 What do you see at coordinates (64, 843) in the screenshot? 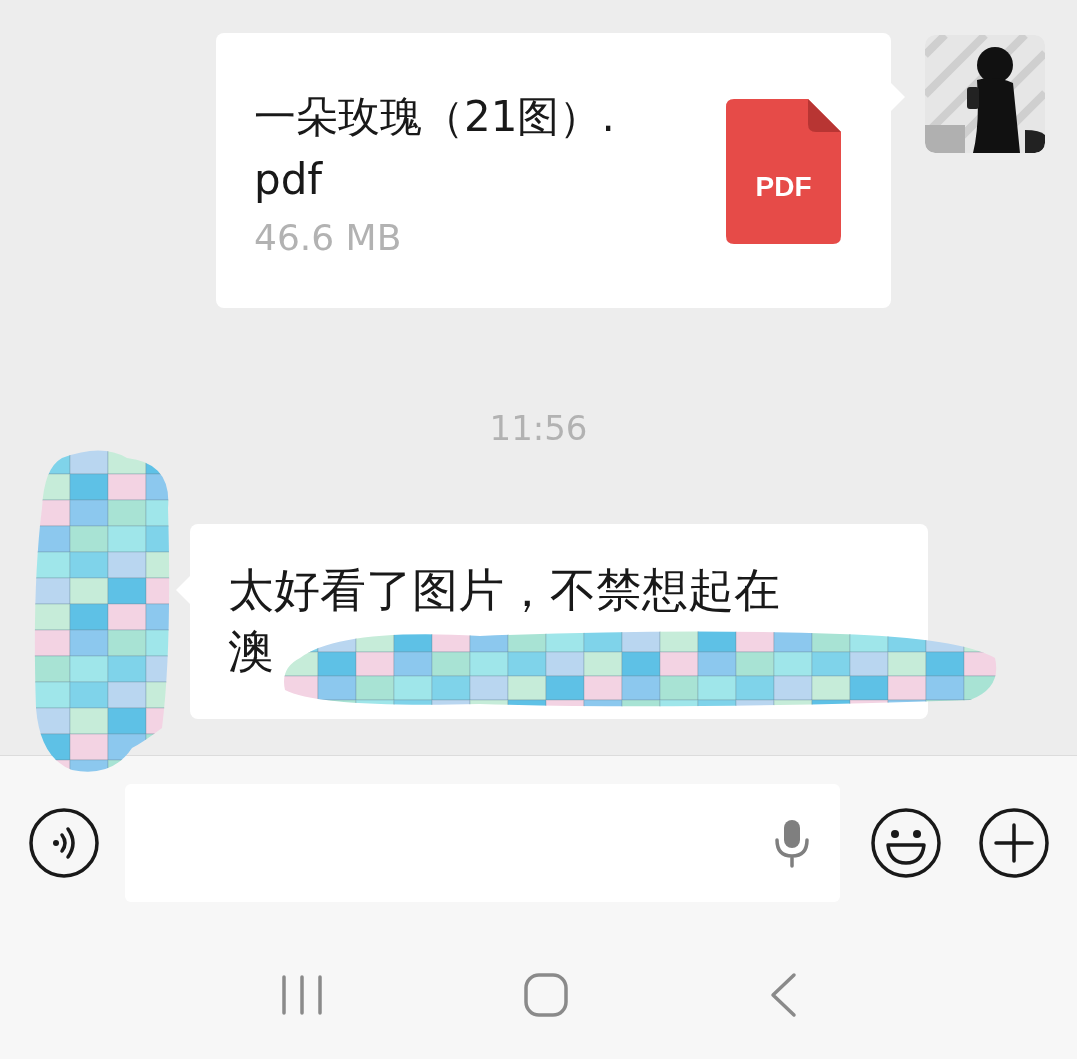
I see `voice-icon` at bounding box center [64, 843].